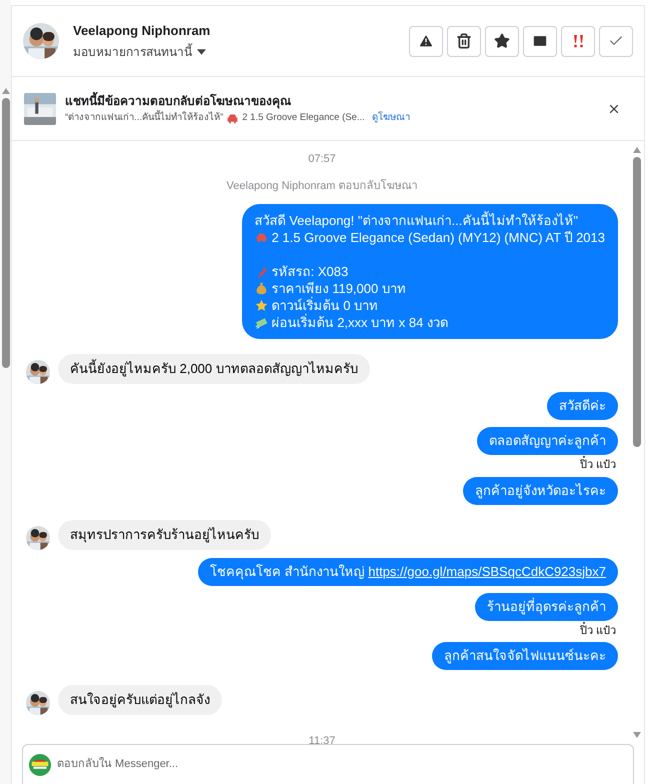 This screenshot has width=655, height=784. Describe the element at coordinates (144, 117) in the screenshot. I see `ad-quote: “ต่างจากแฟนเก่า...คันนี้ไม่ทำให้ร้องไห้”` at that location.